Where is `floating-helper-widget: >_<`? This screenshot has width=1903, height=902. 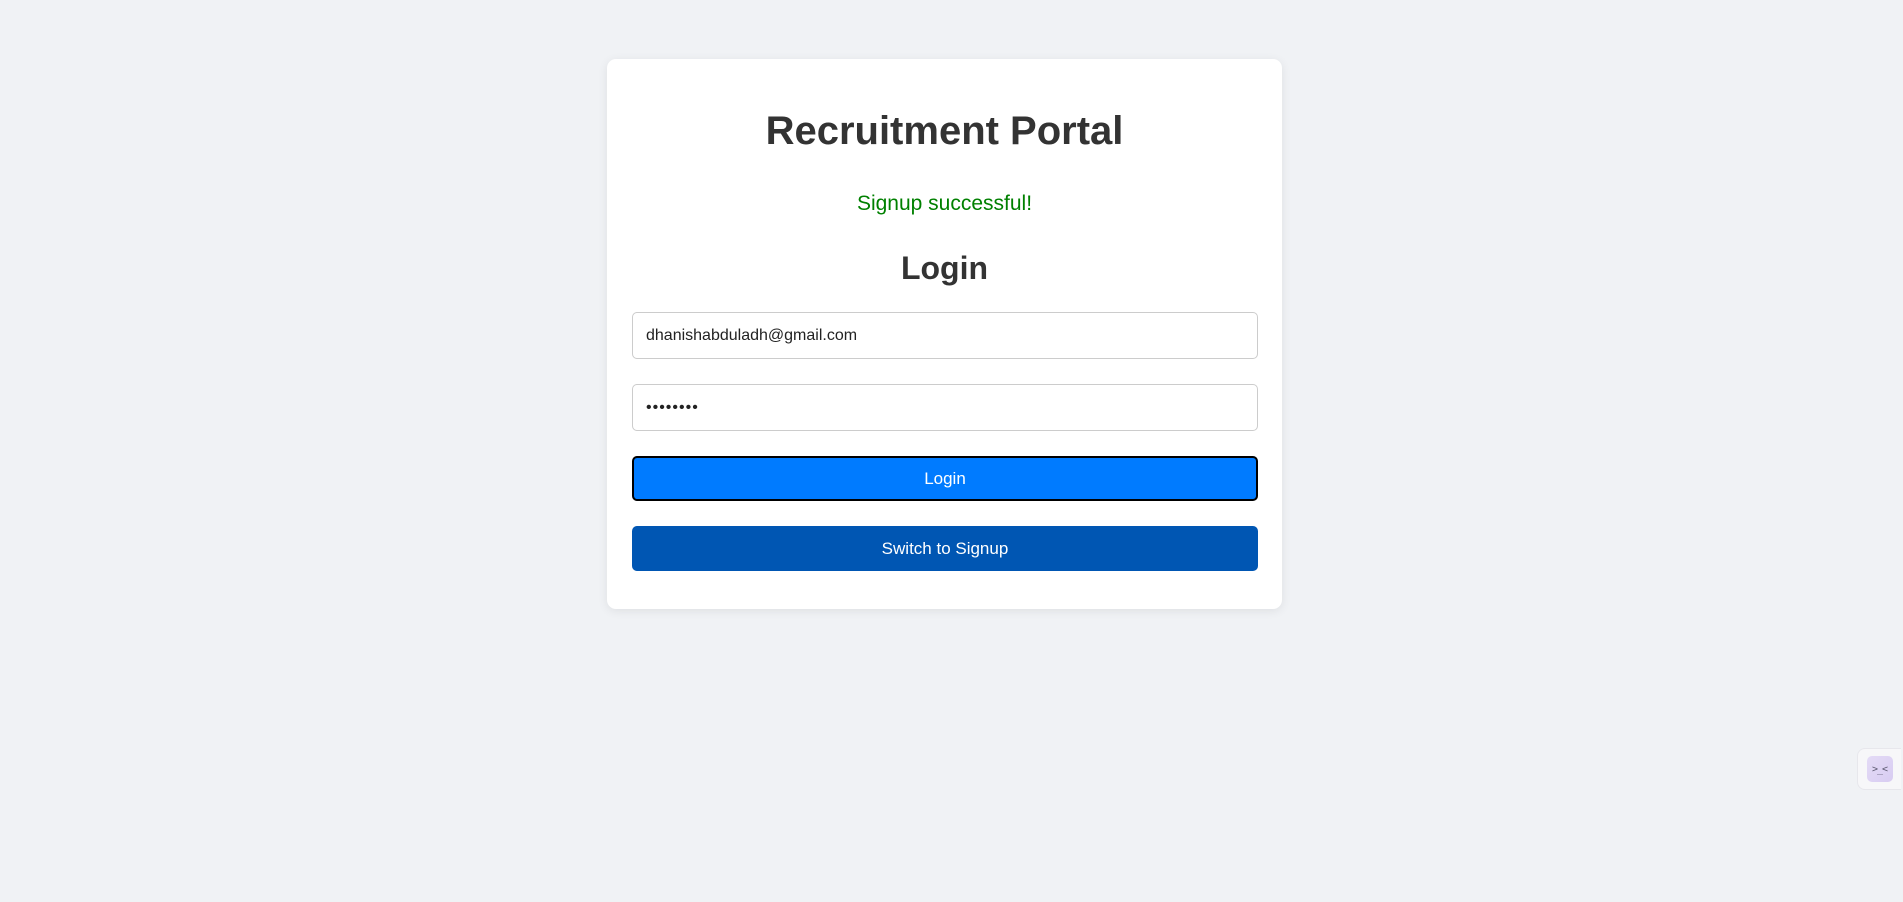 floating-helper-widget: >_< is located at coordinates (1879, 769).